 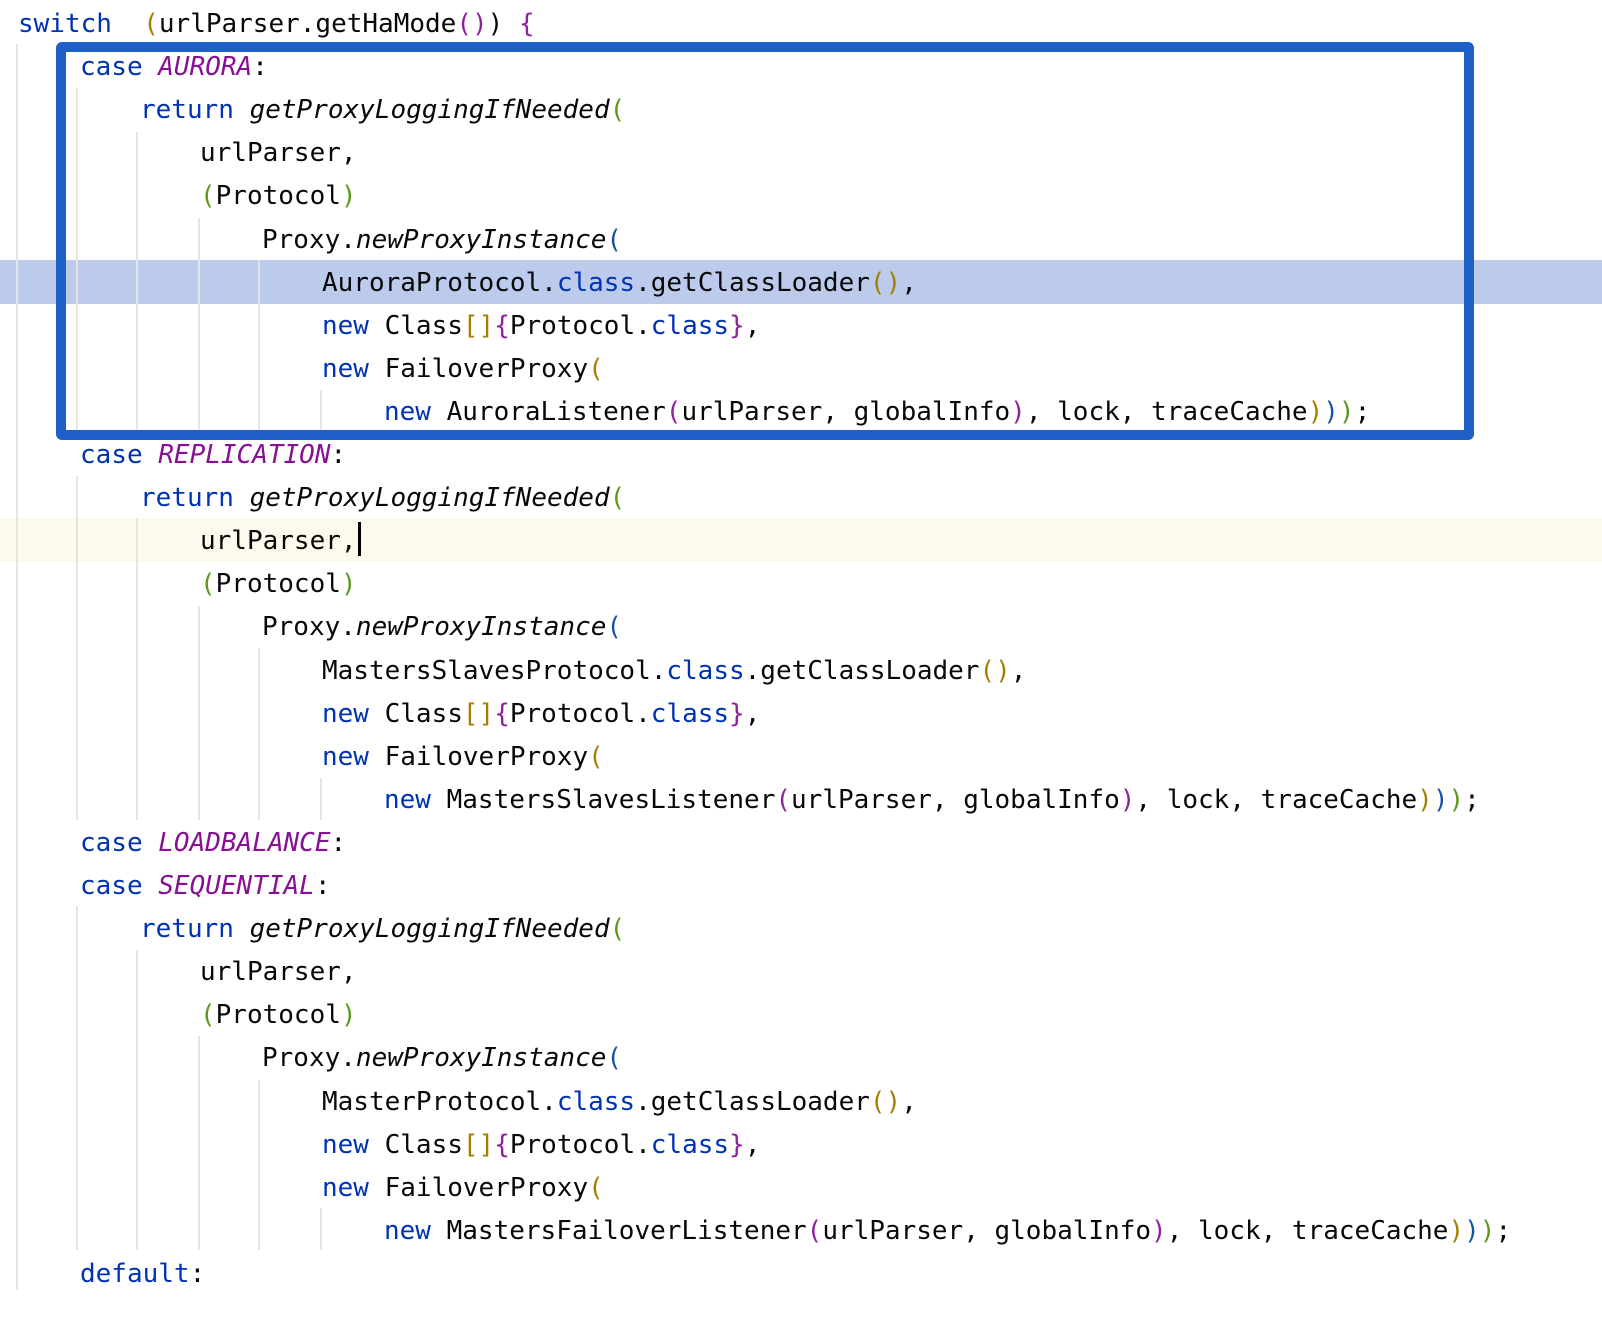 What do you see at coordinates (142, 1274) in the screenshot?
I see `line-default: default:` at bounding box center [142, 1274].